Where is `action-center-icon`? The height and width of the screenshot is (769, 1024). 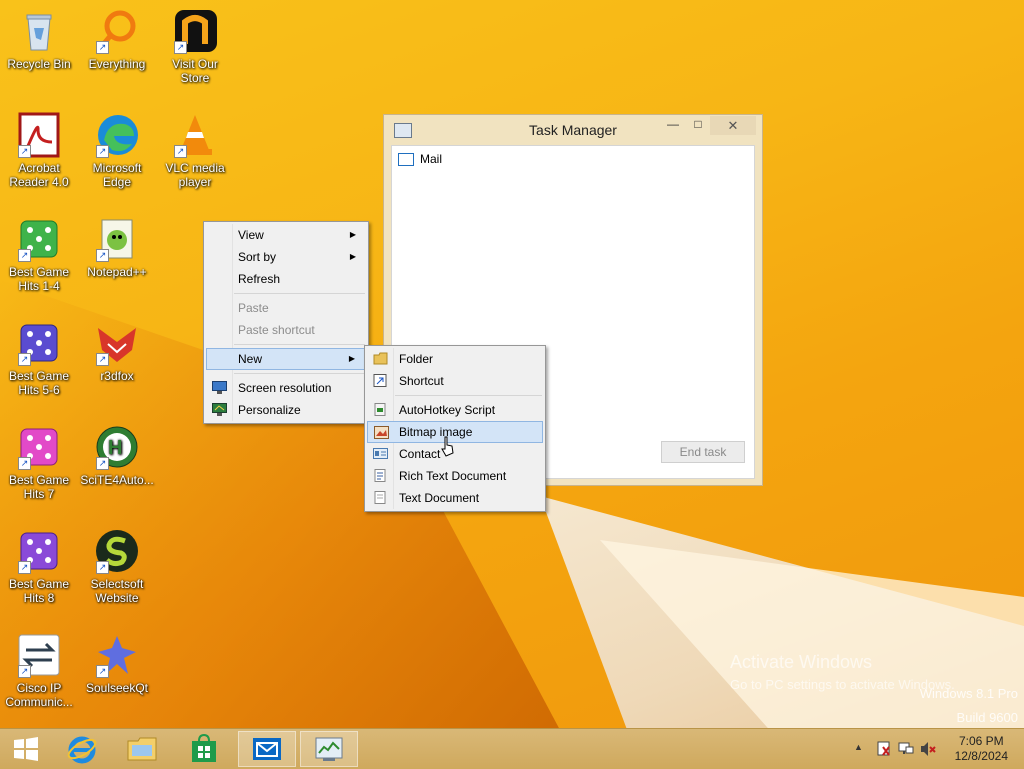
action-center-icon is located at coordinates (884, 749).